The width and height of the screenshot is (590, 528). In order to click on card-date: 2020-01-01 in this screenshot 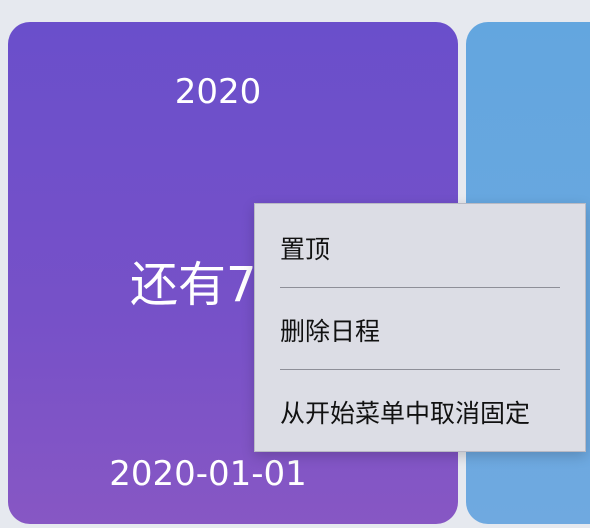, I will do `click(208, 474)`.